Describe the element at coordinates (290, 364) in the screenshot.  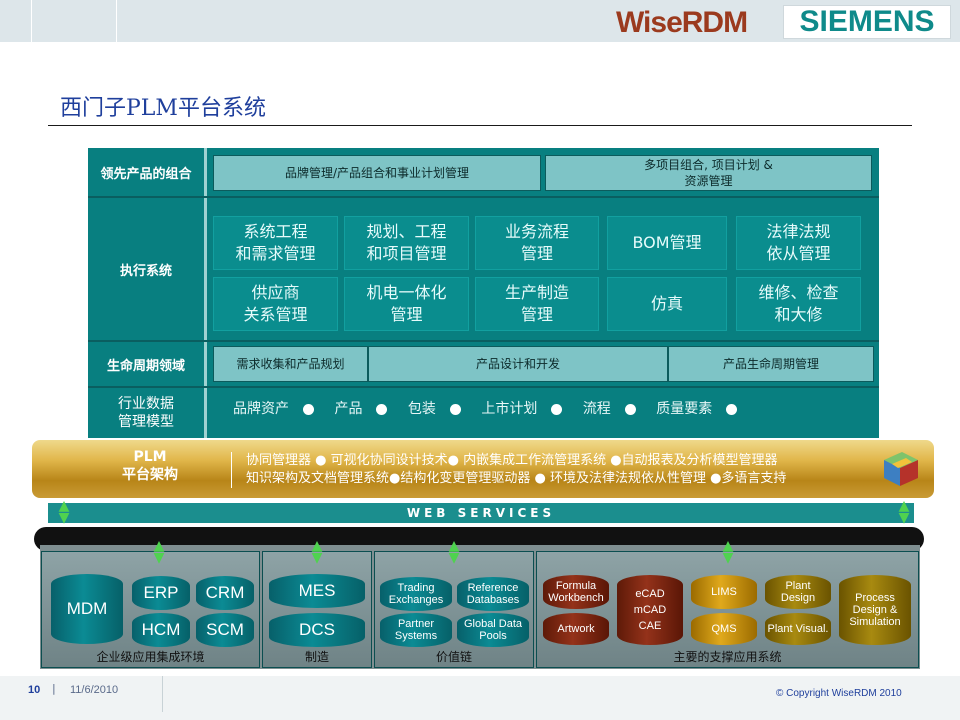
I see `cell-requirements: 需求收集和产品规划` at that location.